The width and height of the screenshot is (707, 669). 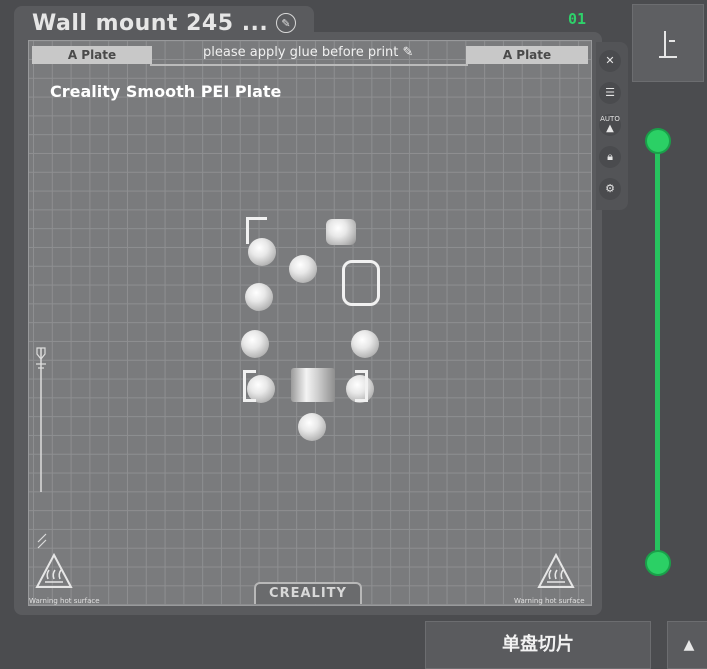 I want to click on plate-settings-button: ⚙, so click(x=610, y=189).